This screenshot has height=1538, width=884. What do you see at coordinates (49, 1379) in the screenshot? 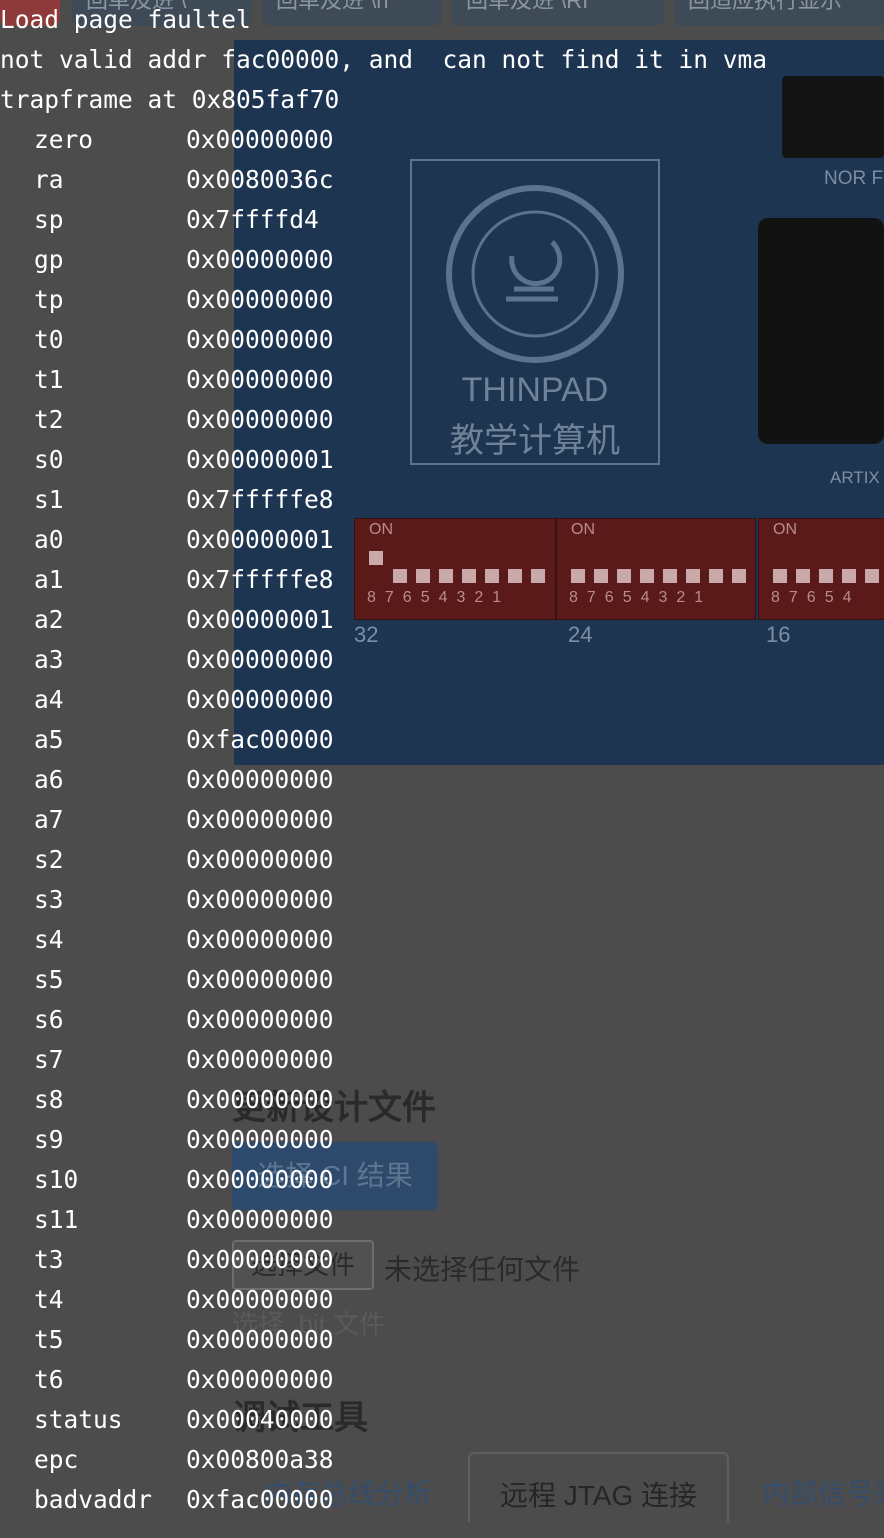
I see `register-name: t6` at bounding box center [49, 1379].